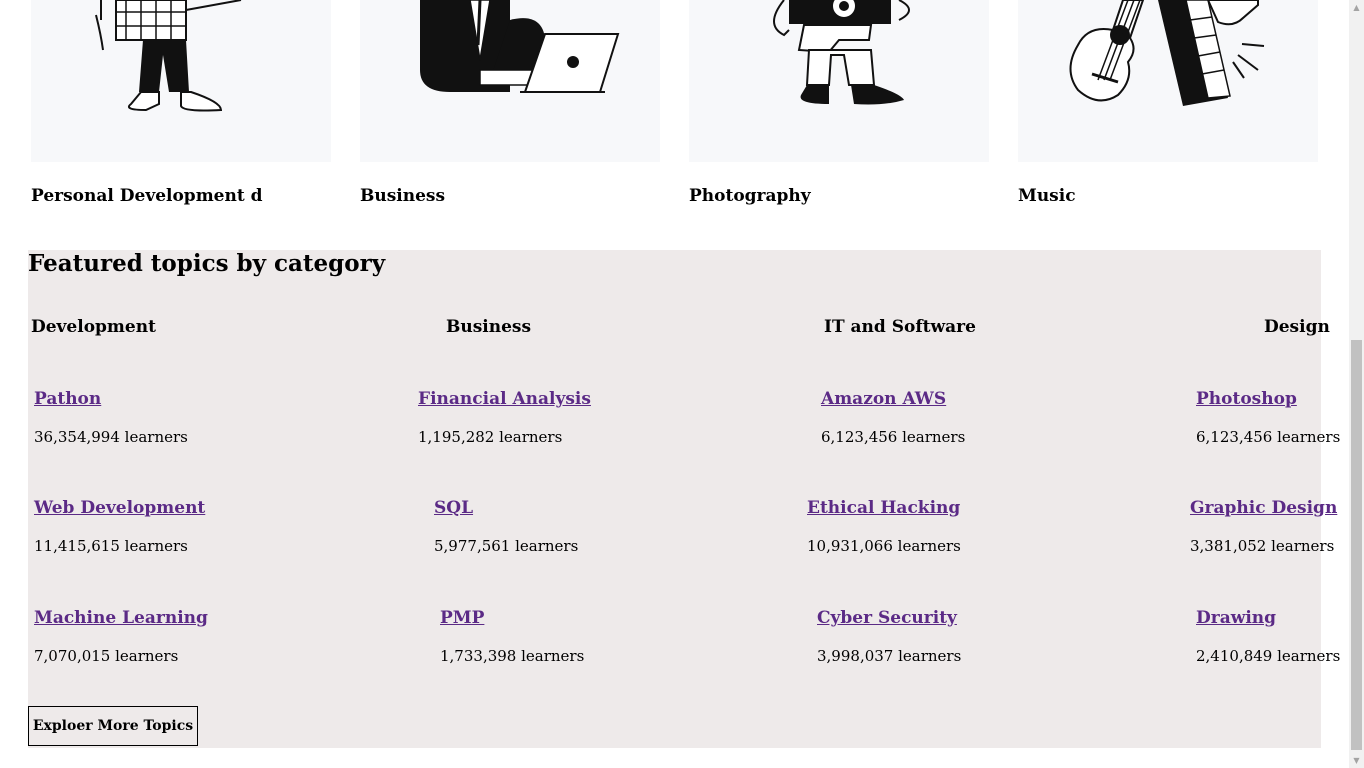  Describe the element at coordinates (512, 656) in the screenshot. I see `learner-count: 1,733,398 learners` at that location.